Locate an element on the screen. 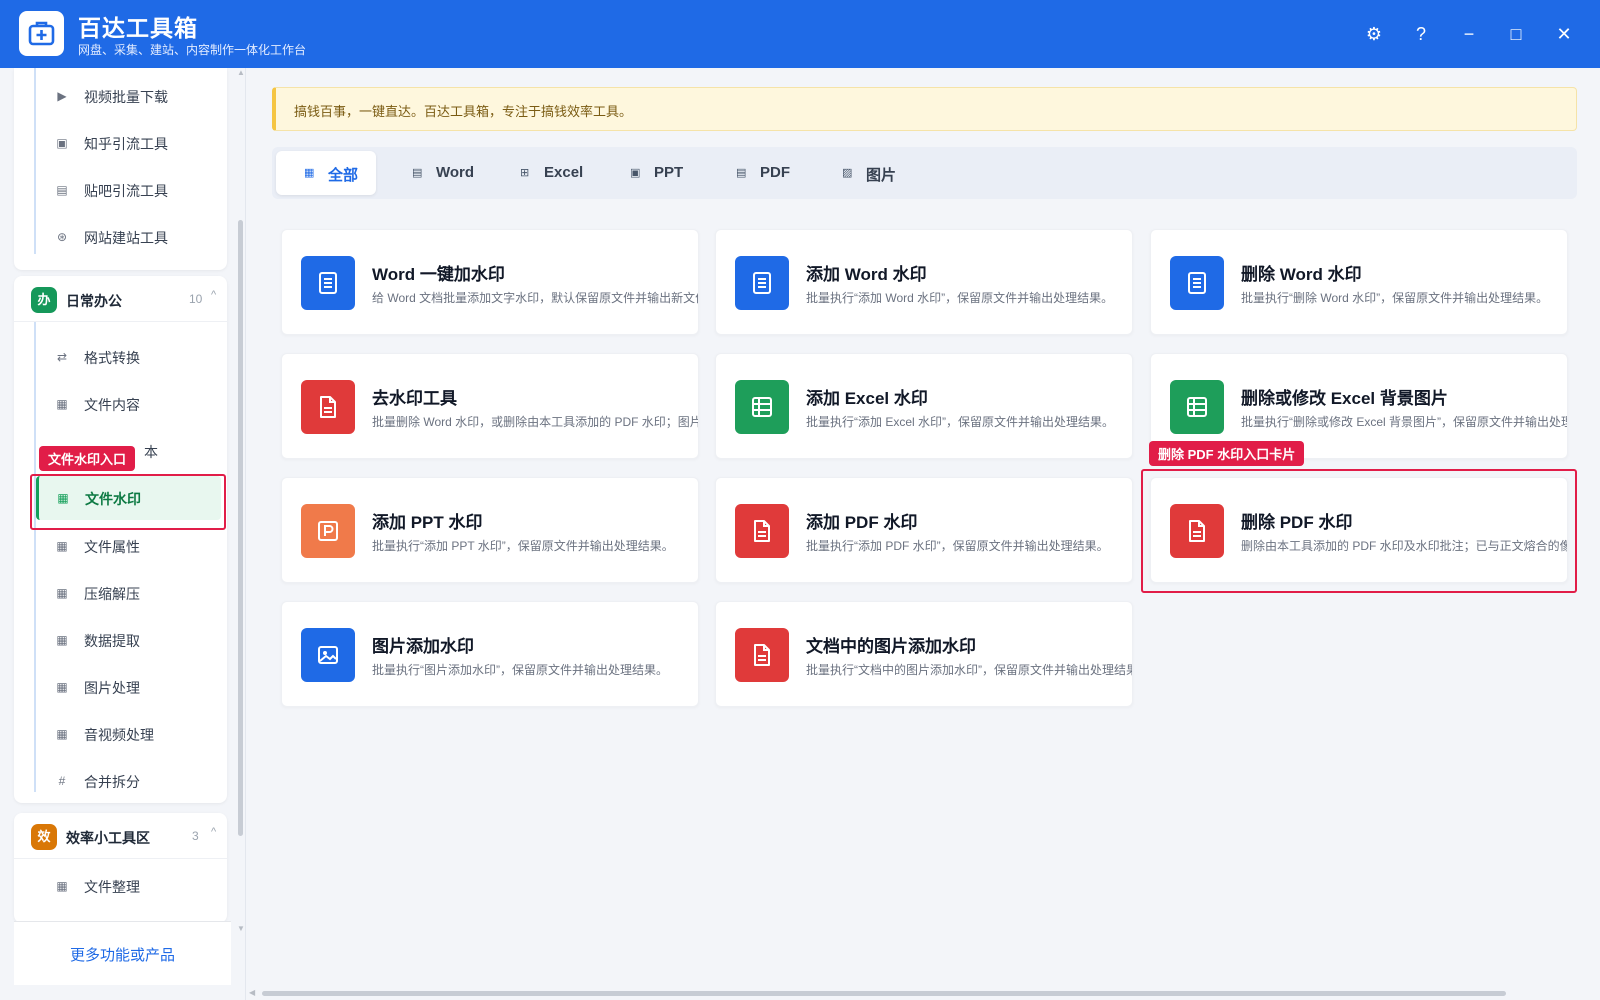  tool-card-title: 删除或修改 Excel 背景图片 is located at coordinates (1344, 398).